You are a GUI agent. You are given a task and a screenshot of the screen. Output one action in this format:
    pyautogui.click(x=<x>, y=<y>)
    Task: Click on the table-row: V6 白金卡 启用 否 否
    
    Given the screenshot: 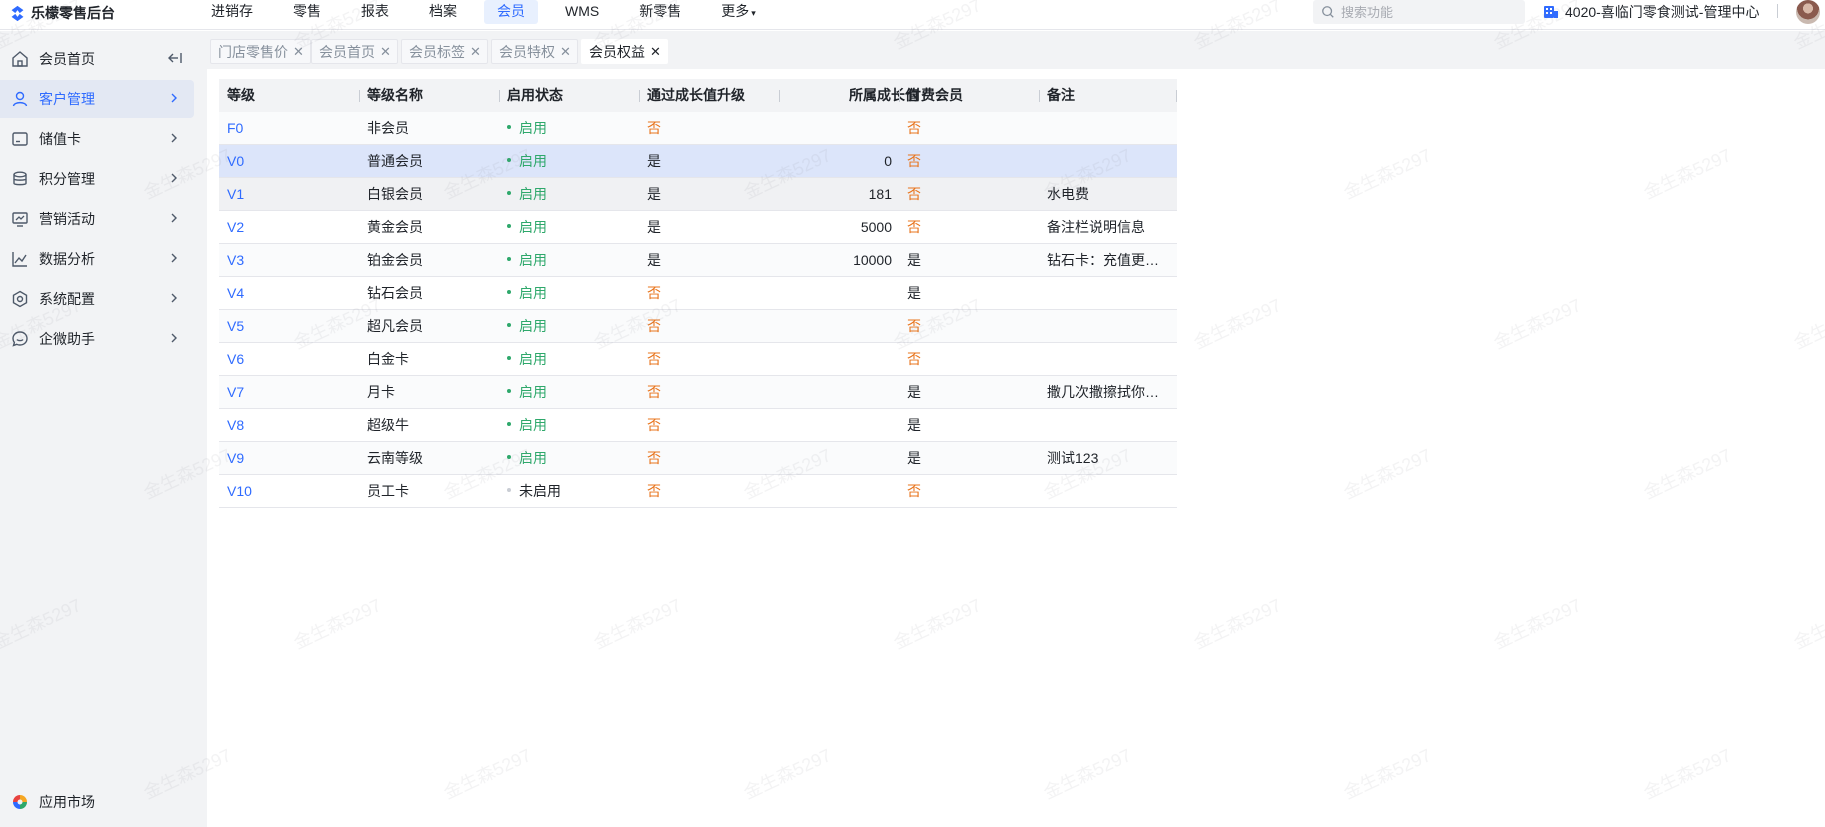 What is the action you would take?
    pyautogui.click(x=698, y=359)
    